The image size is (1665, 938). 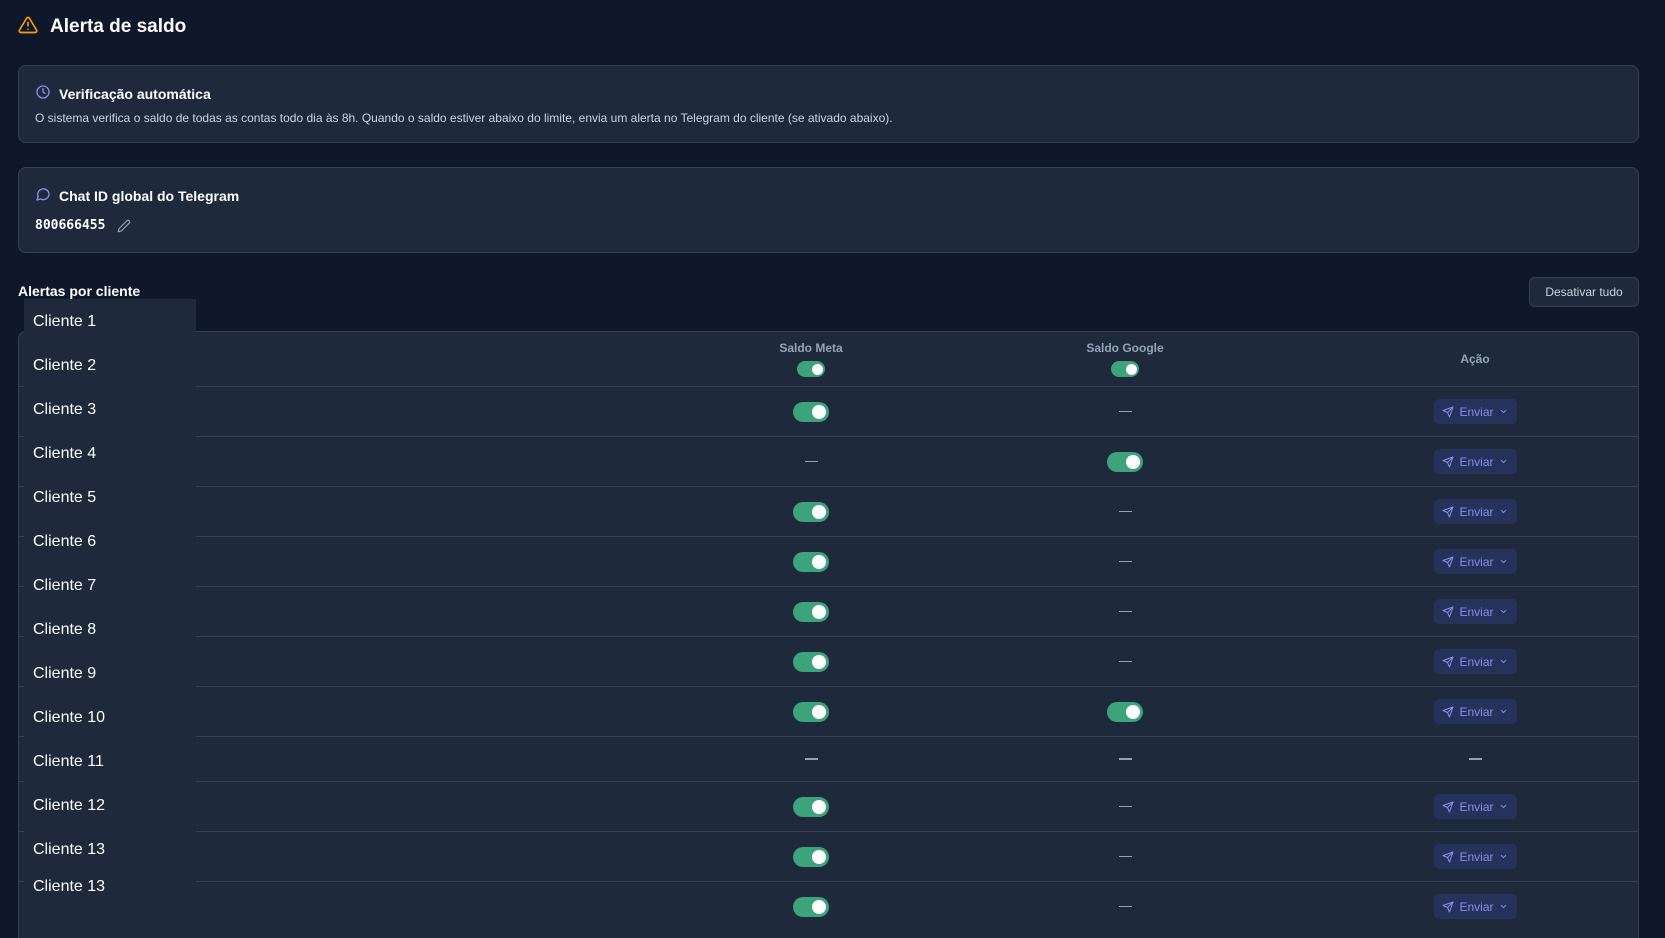 What do you see at coordinates (149, 195) in the screenshot?
I see `telegram-chat-title: Chat ID global do Telegram` at bounding box center [149, 195].